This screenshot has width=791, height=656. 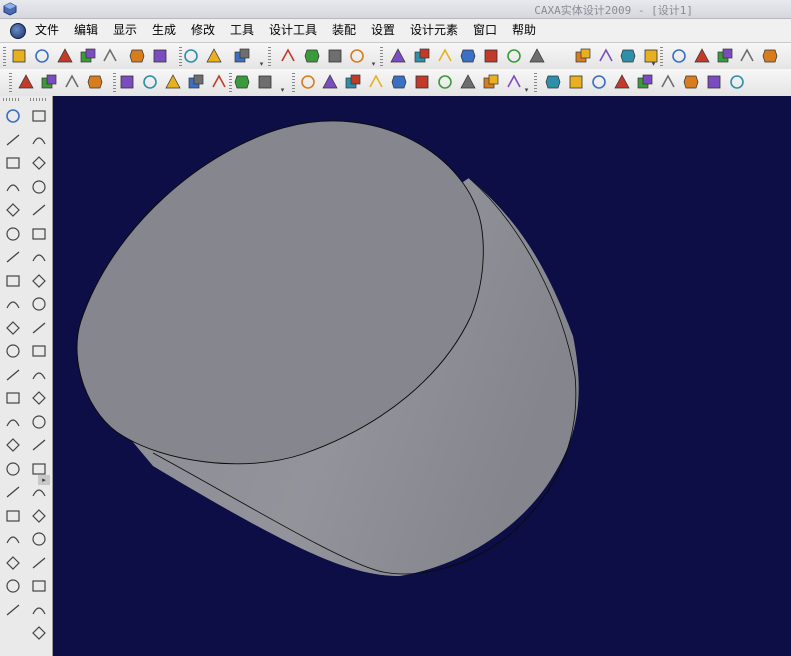 I want to click on extrude-icon, so click(x=398, y=56).